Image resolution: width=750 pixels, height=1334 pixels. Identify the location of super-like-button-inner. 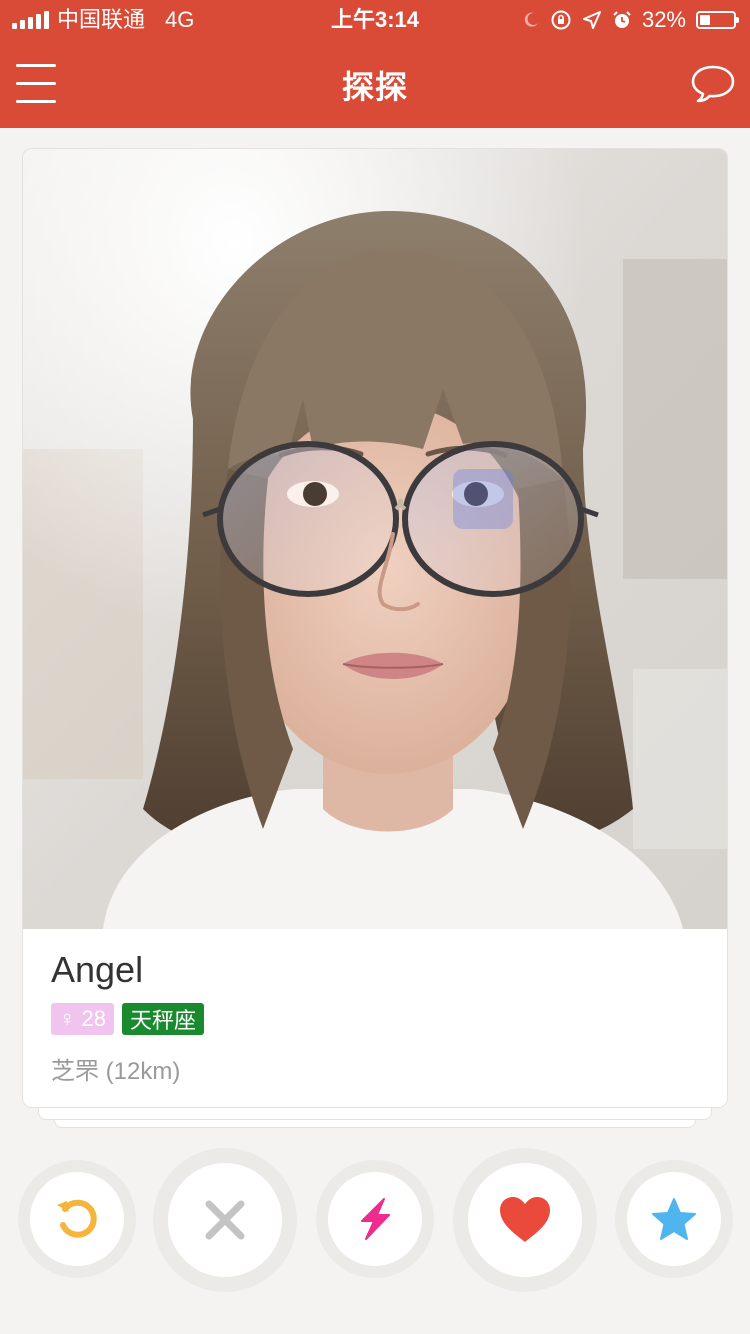
(674, 1219).